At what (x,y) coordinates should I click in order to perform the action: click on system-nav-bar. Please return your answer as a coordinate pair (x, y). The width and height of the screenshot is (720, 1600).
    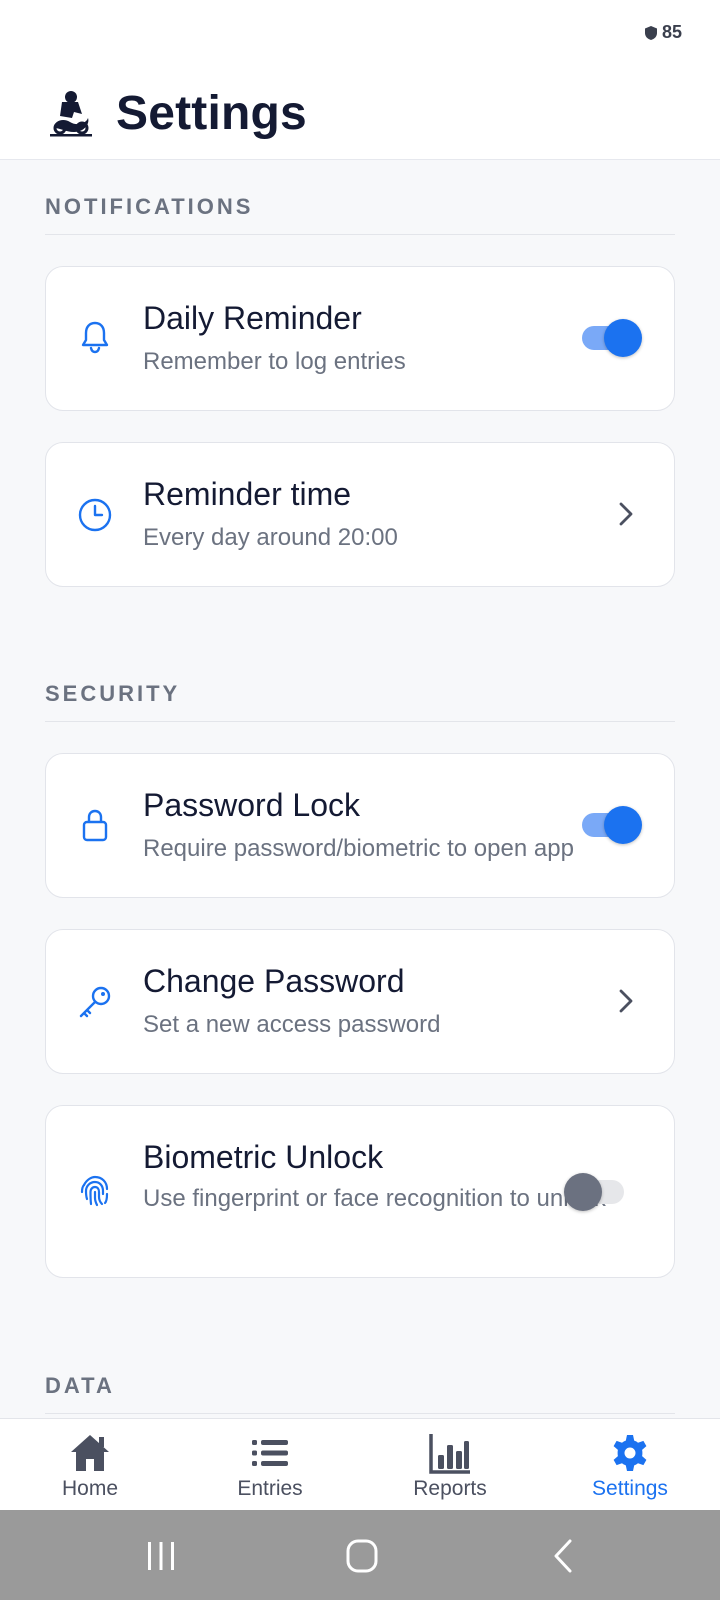
    Looking at the image, I should click on (360, 1555).